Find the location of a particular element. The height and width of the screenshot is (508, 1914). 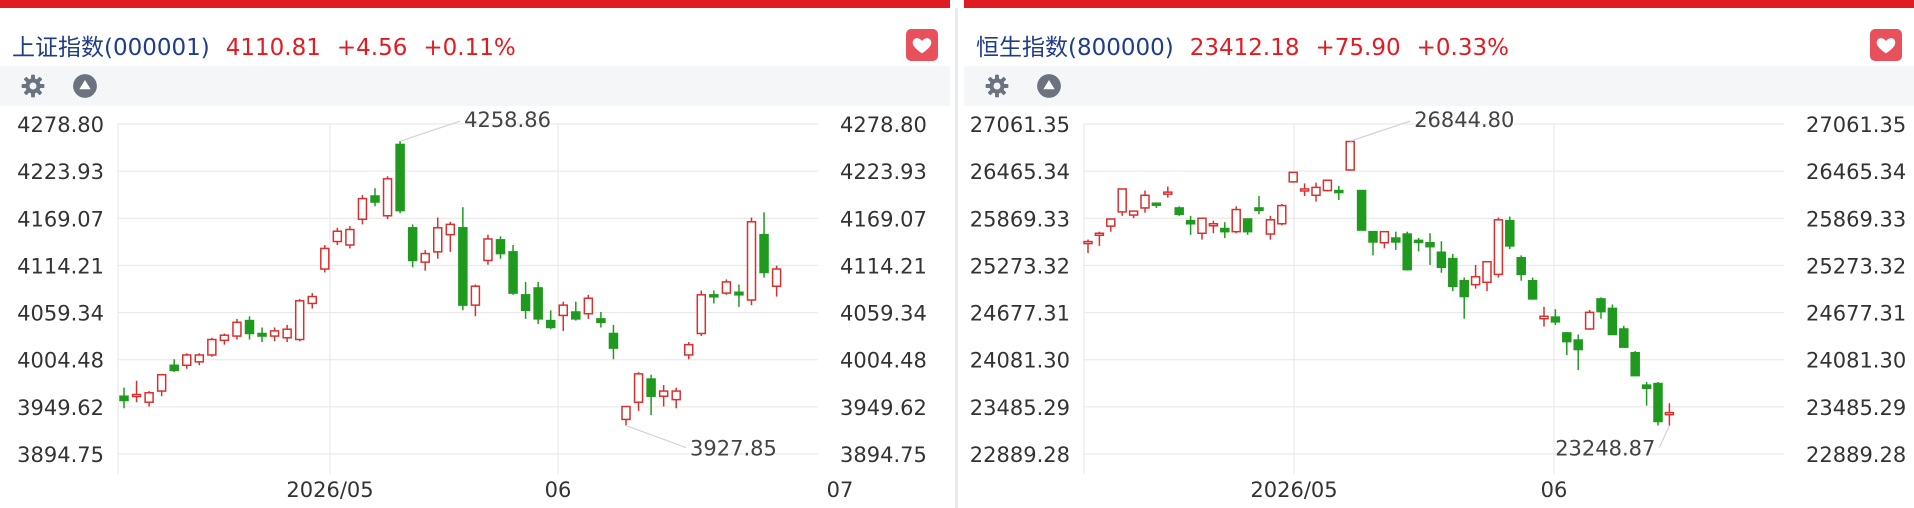

y-tick-label-left: 24081.30 is located at coordinates (1020, 361).